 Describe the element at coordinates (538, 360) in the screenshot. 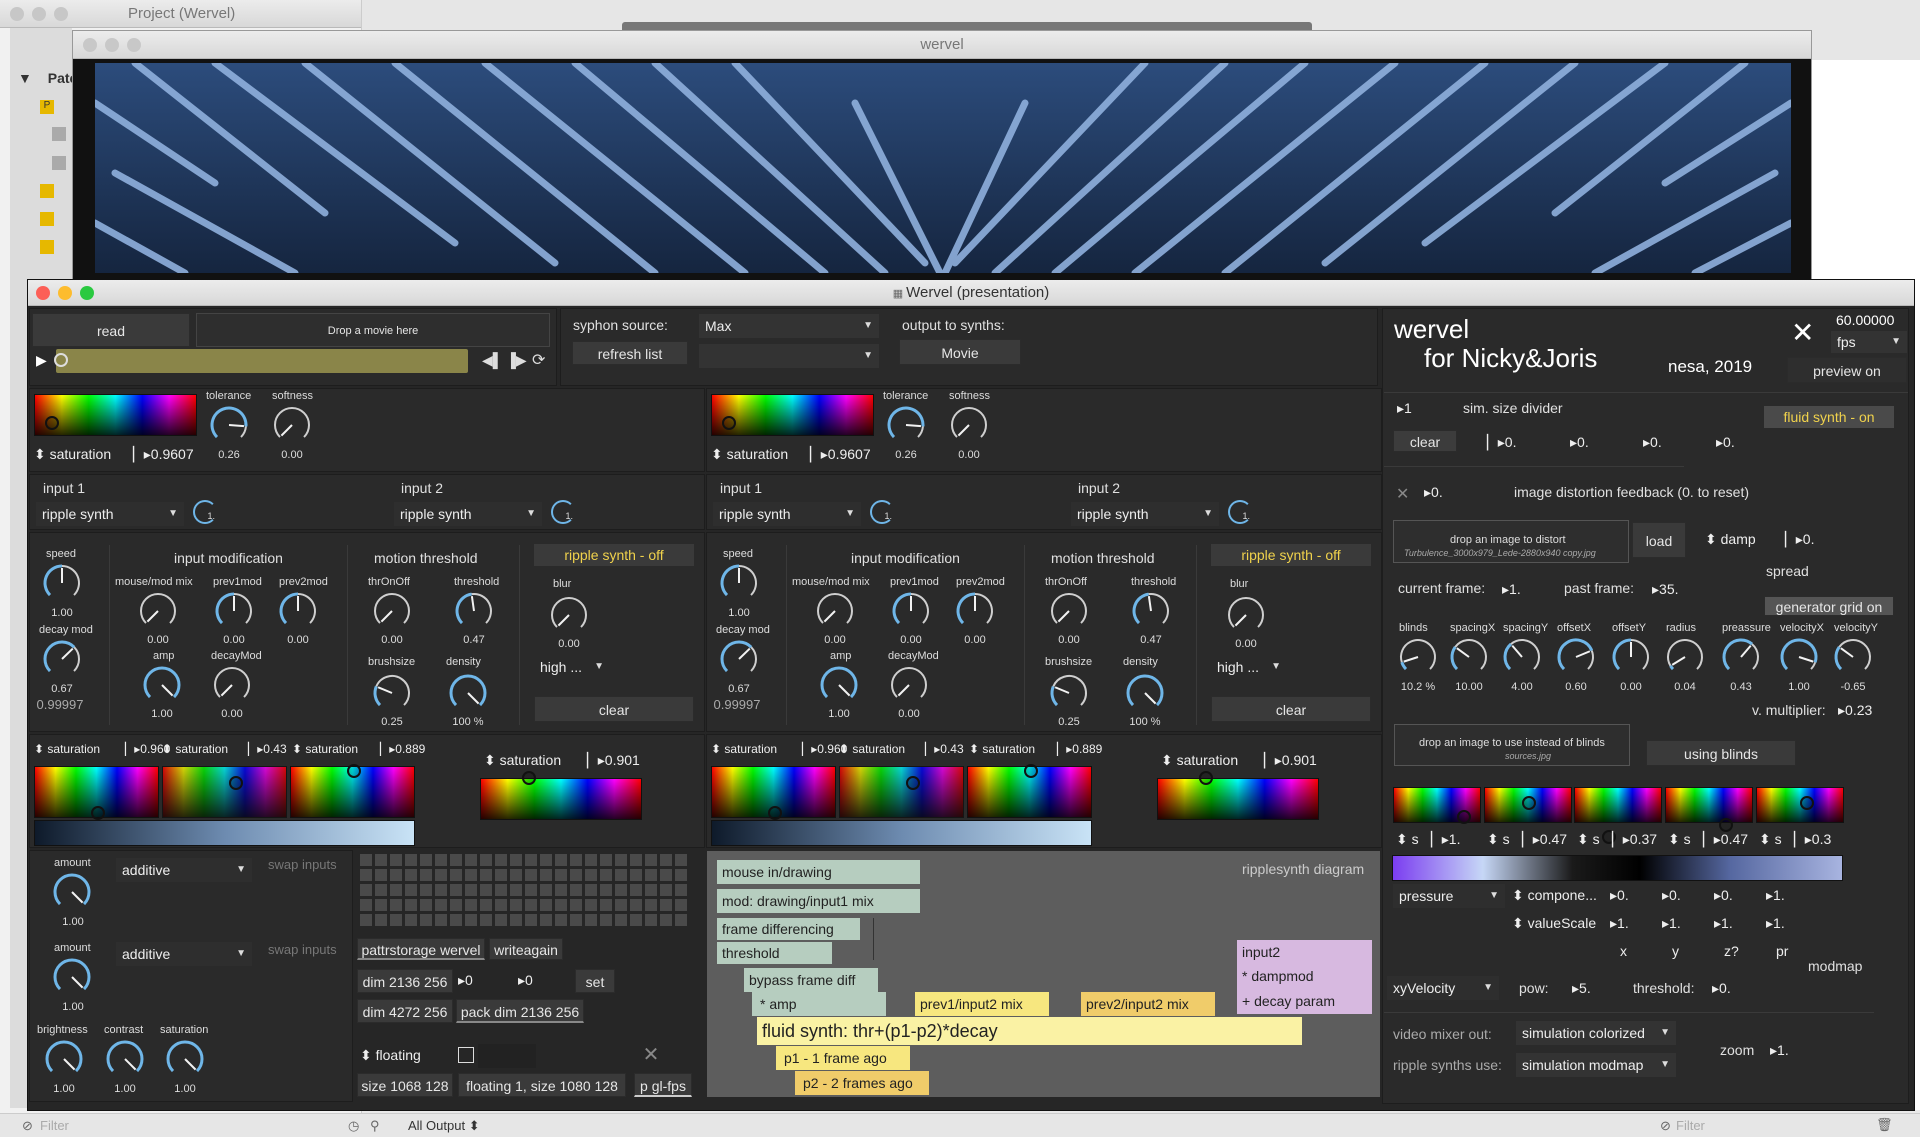

I see `loop-icon: ⟳` at that location.